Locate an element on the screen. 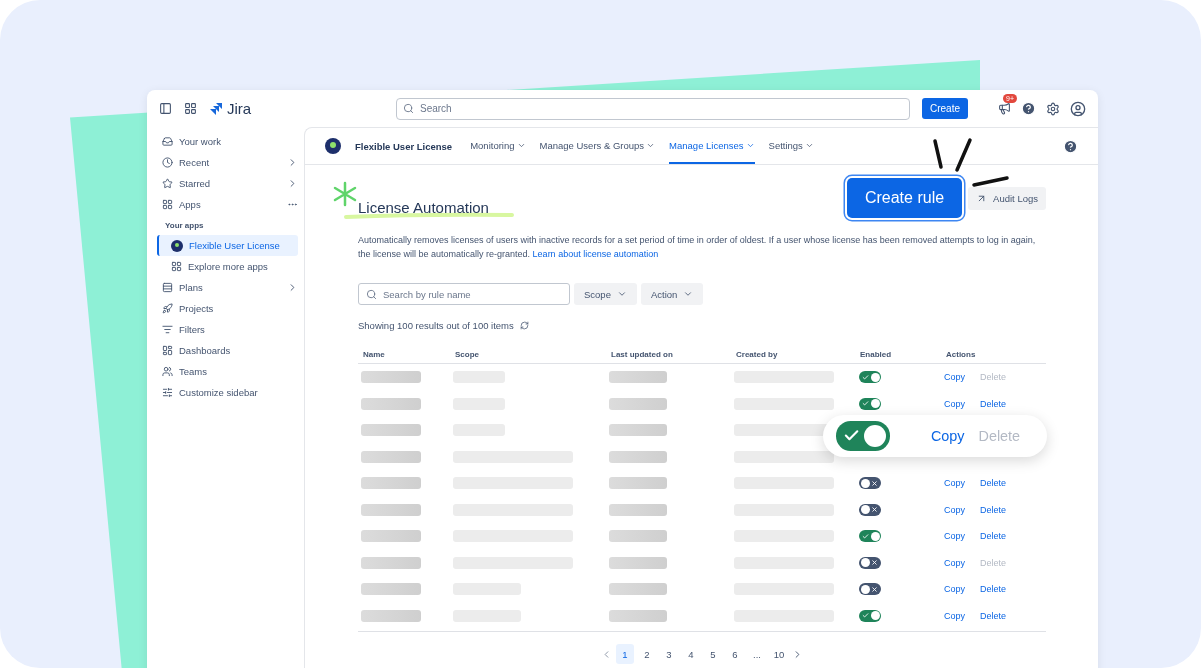 The height and width of the screenshot is (668, 1201). rule-search-field: Search by rule name is located at coordinates (464, 294).